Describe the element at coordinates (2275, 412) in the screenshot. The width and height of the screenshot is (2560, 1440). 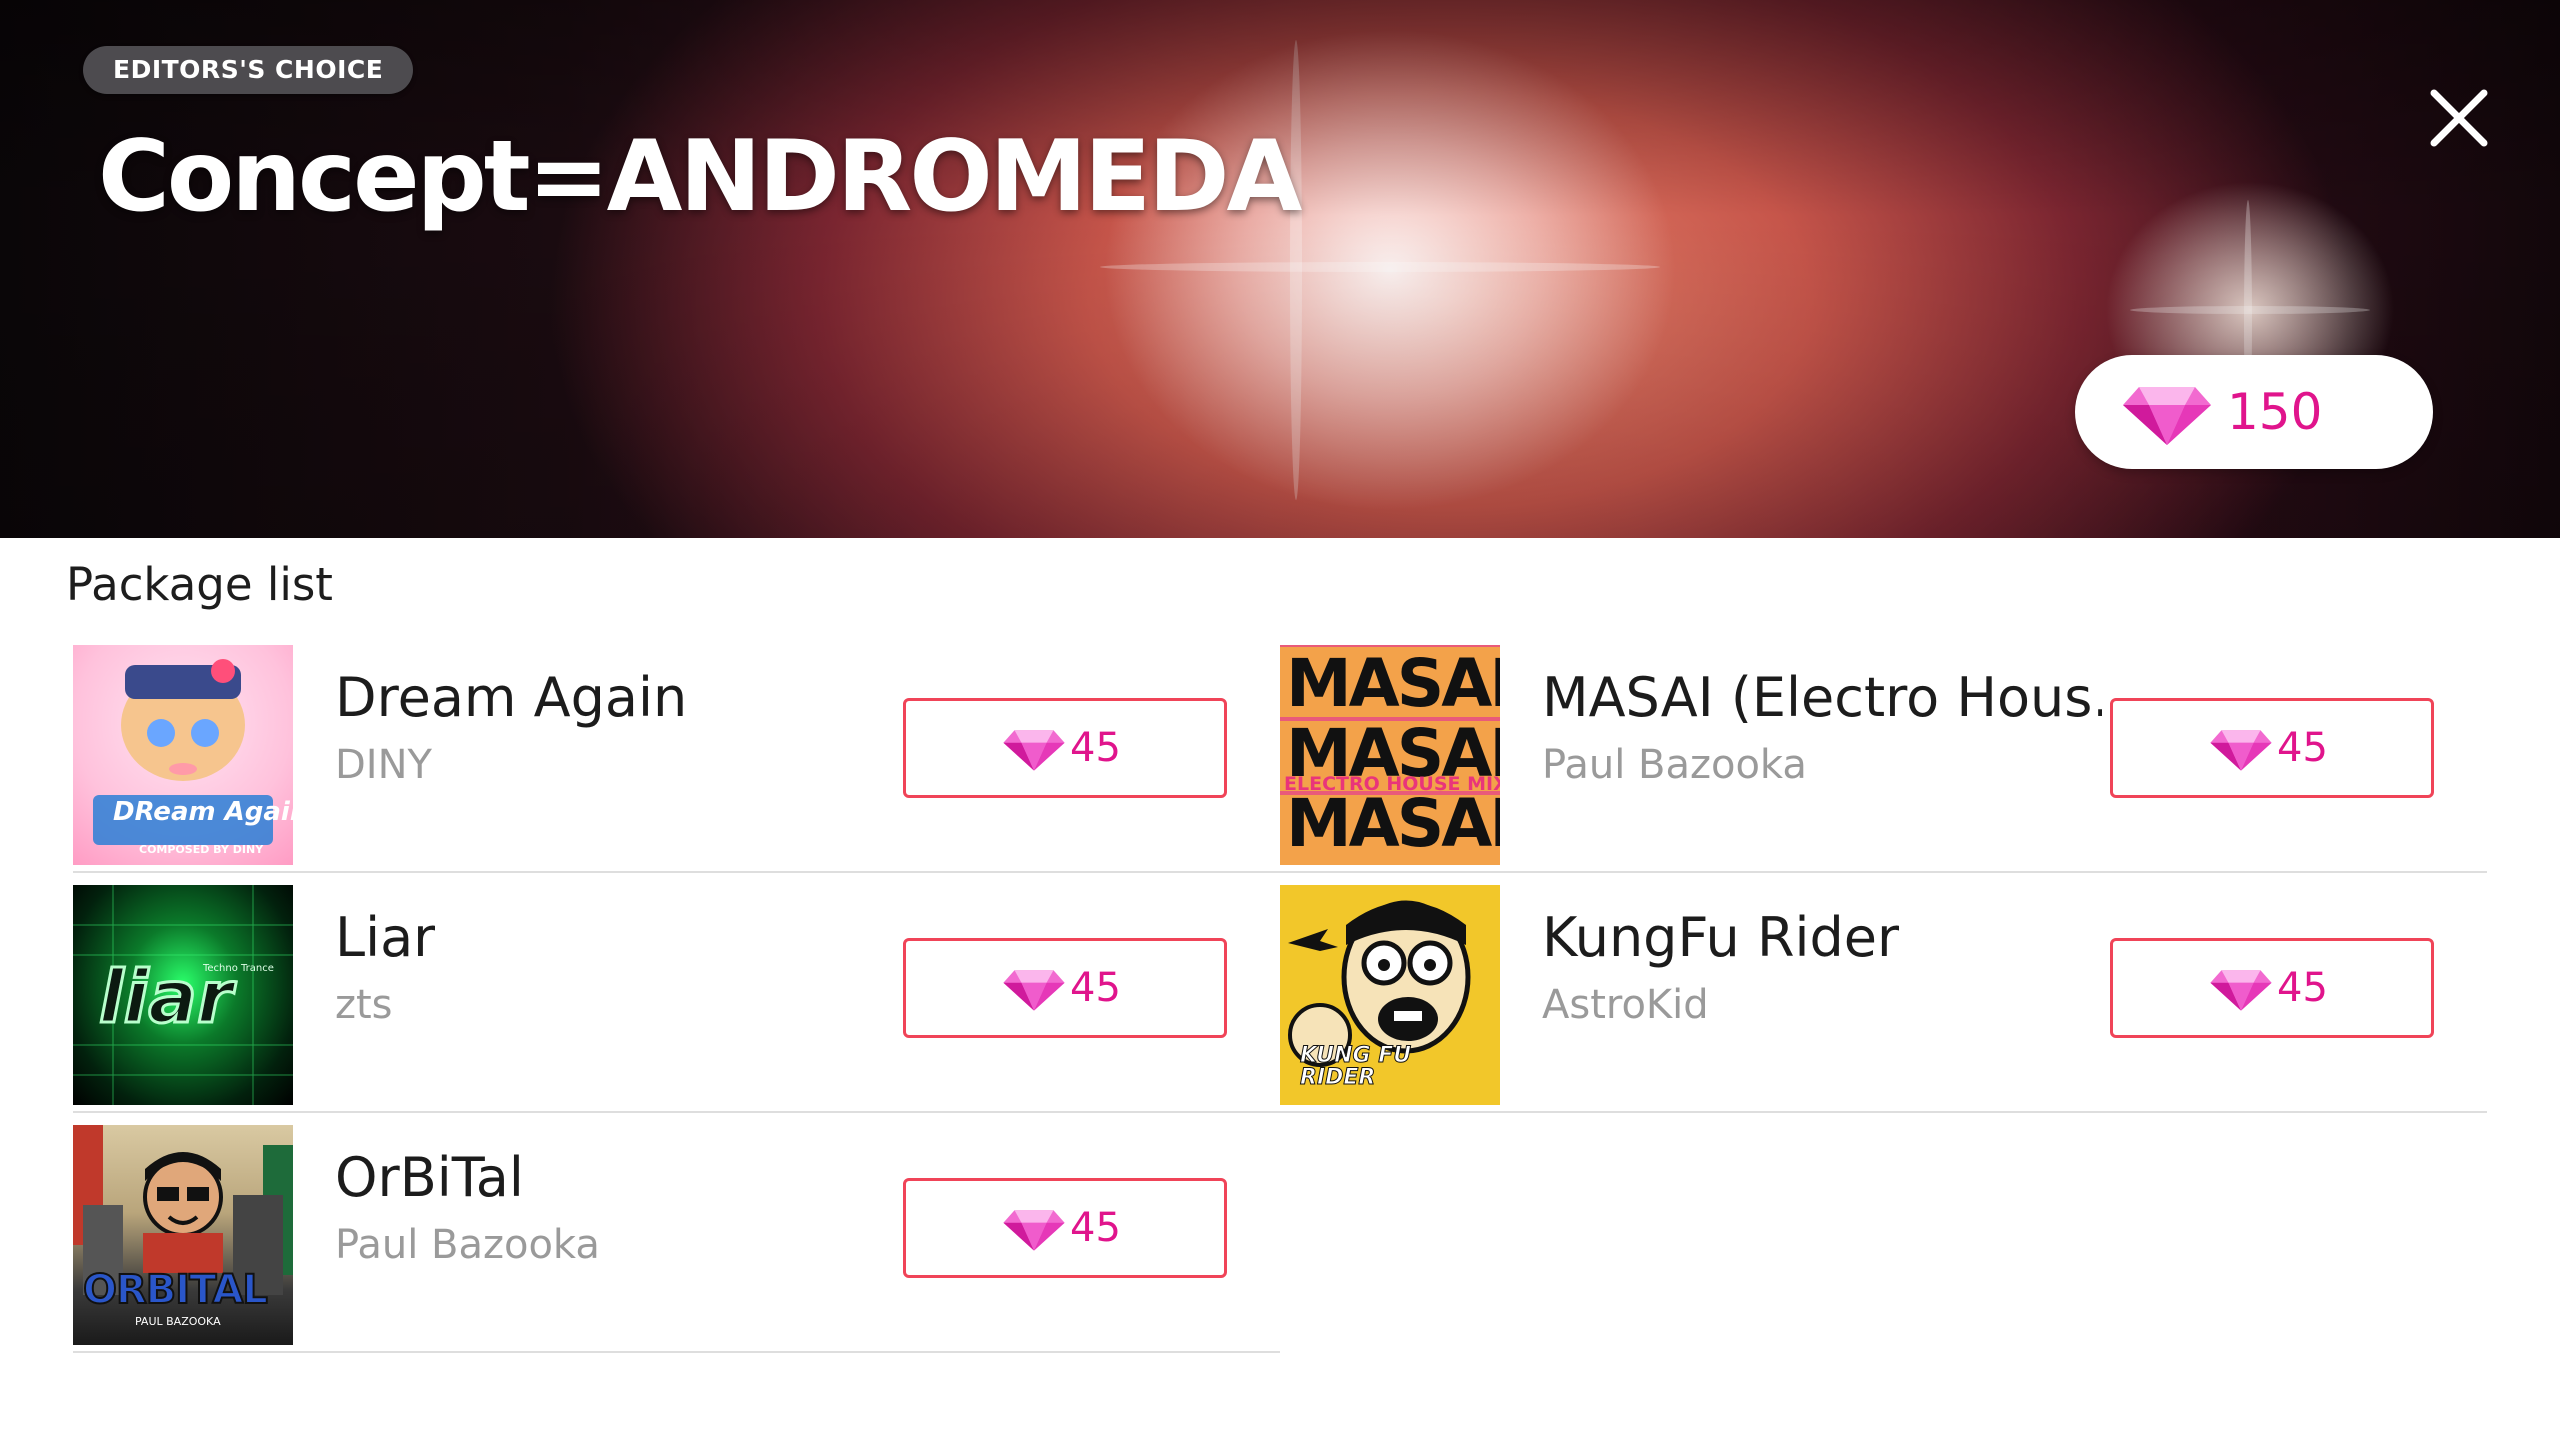
I see `package-price: 150` at that location.